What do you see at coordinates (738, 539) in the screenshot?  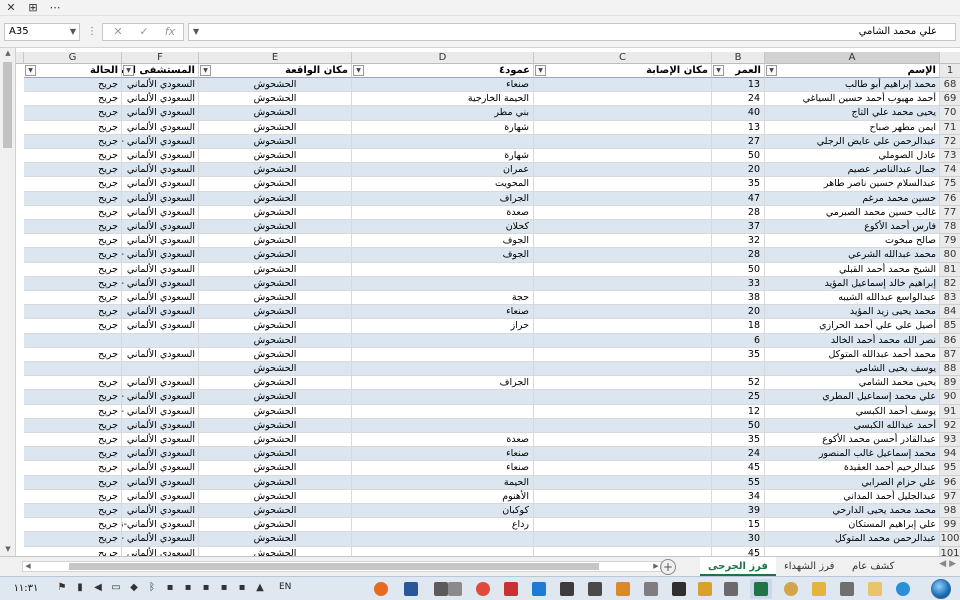 I see `cell-age: 30` at bounding box center [738, 539].